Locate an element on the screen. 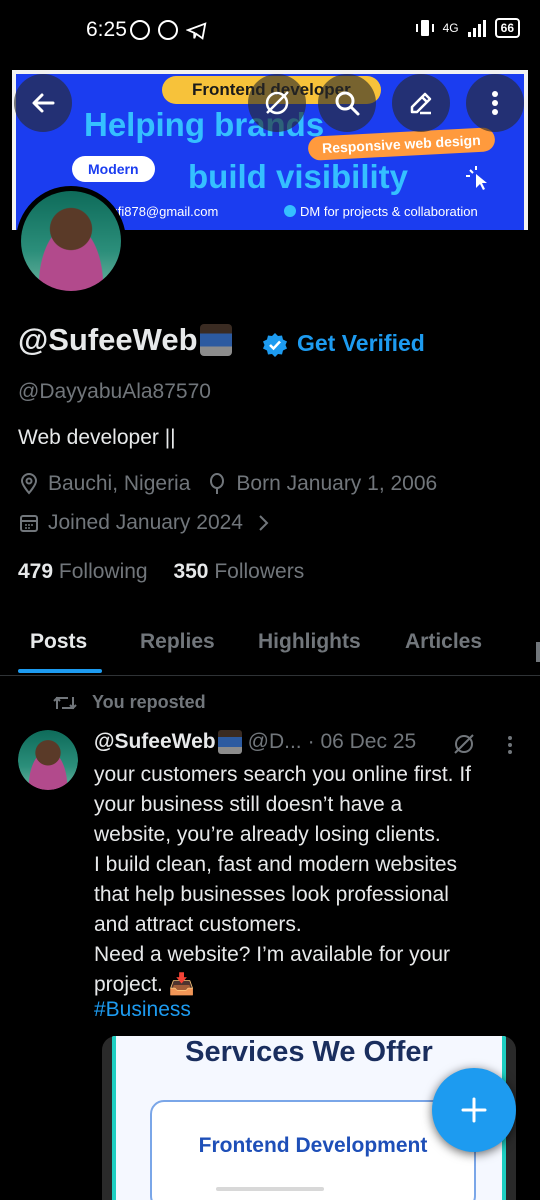 Image resolution: width=540 pixels, height=1200 pixels. profile-meta-row-2: Joined January 2024 is located at coordinates (148, 523).